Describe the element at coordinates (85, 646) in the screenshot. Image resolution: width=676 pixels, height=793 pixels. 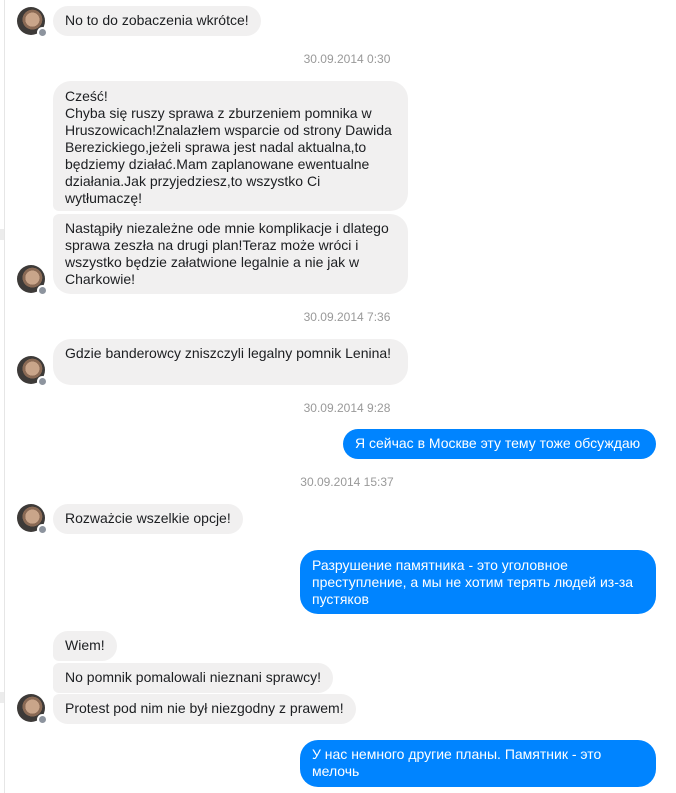
I see `incoming-message-bubble: Wiem!` at that location.